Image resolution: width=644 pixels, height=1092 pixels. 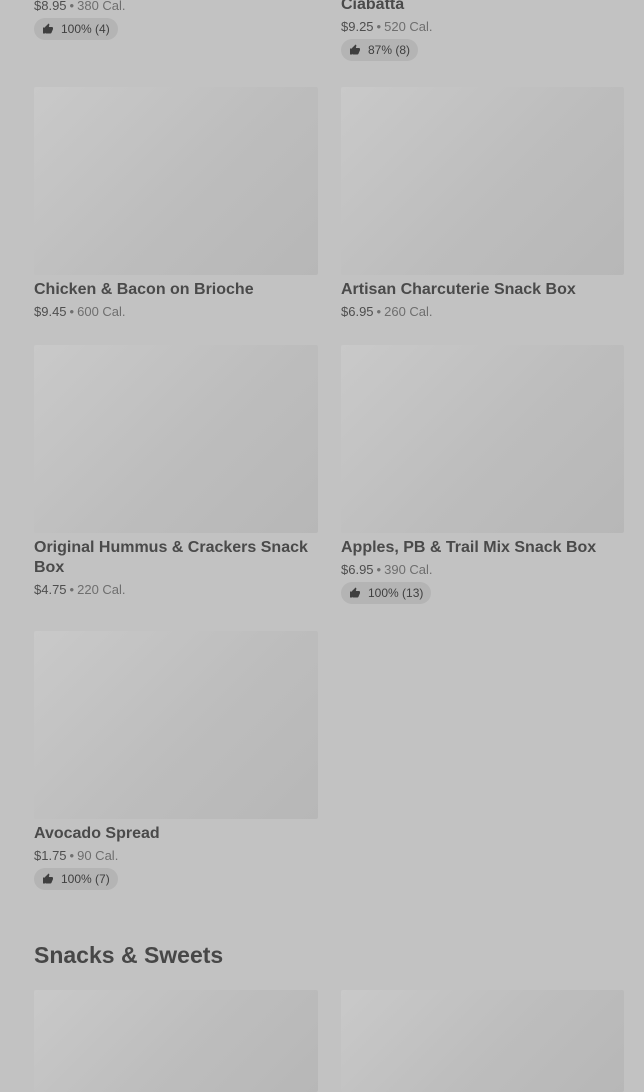 I want to click on item-calories: 220 Cal., so click(x=101, y=589).